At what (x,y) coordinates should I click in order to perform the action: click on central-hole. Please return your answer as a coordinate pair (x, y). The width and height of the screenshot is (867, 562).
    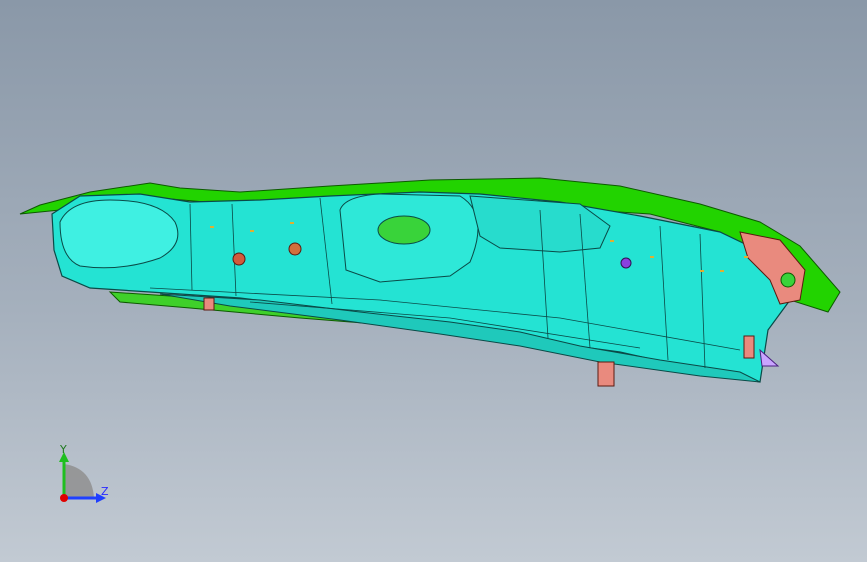
    Looking at the image, I should click on (404, 230).